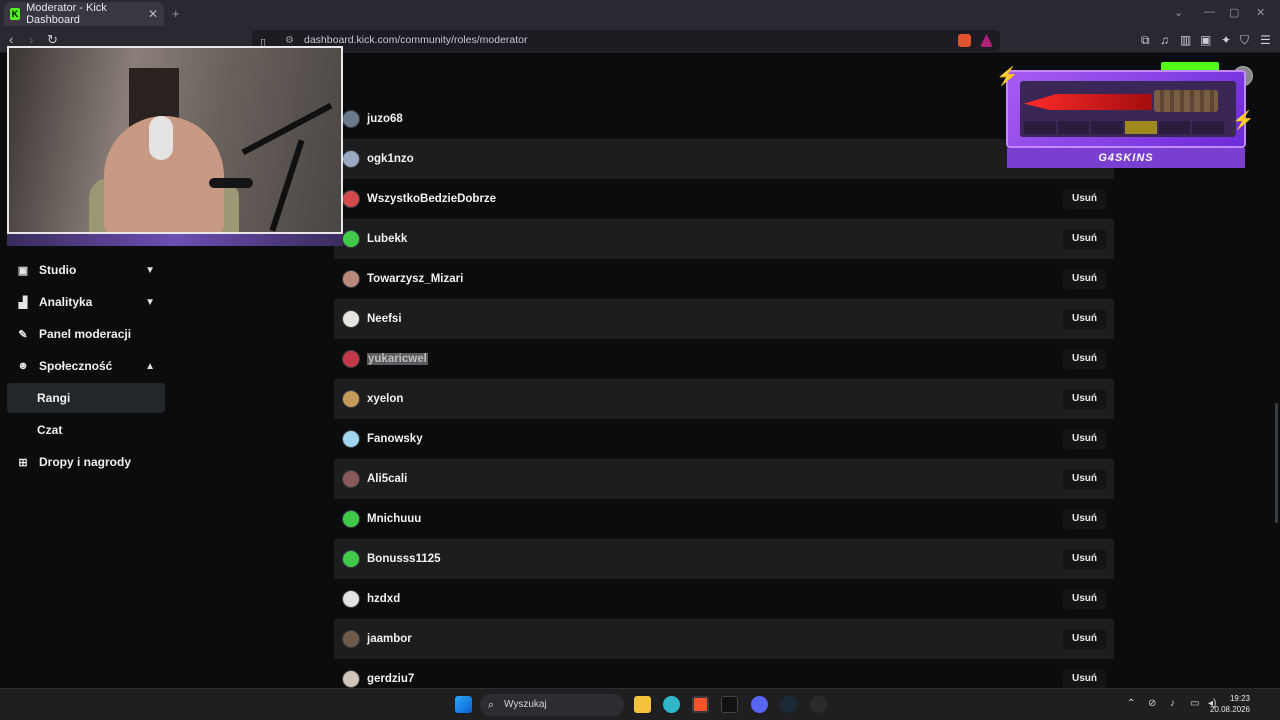 The image size is (1280, 720). What do you see at coordinates (387, 479) in the screenshot?
I see `moderator-name: Ali5cali` at bounding box center [387, 479].